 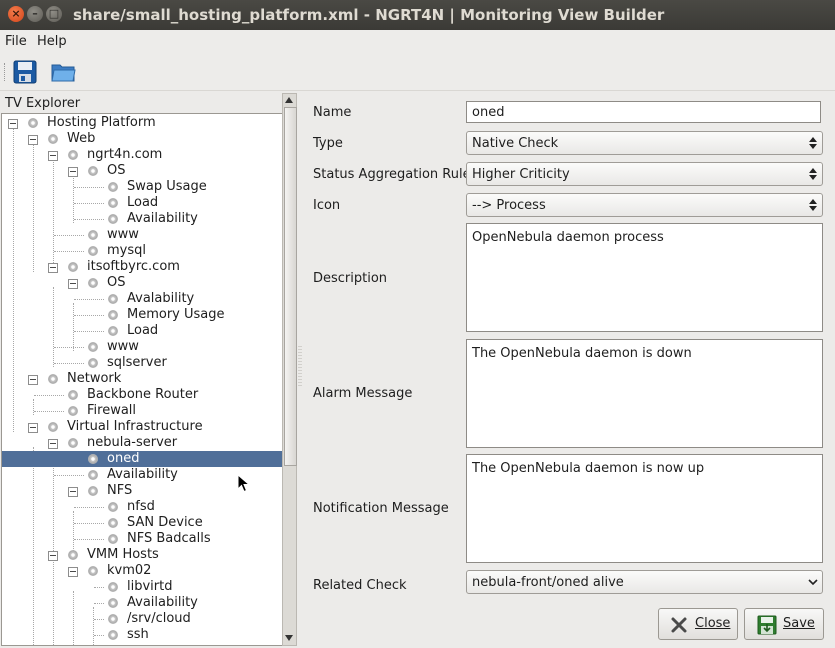 I want to click on window-minimize-button: –, so click(x=35, y=14).